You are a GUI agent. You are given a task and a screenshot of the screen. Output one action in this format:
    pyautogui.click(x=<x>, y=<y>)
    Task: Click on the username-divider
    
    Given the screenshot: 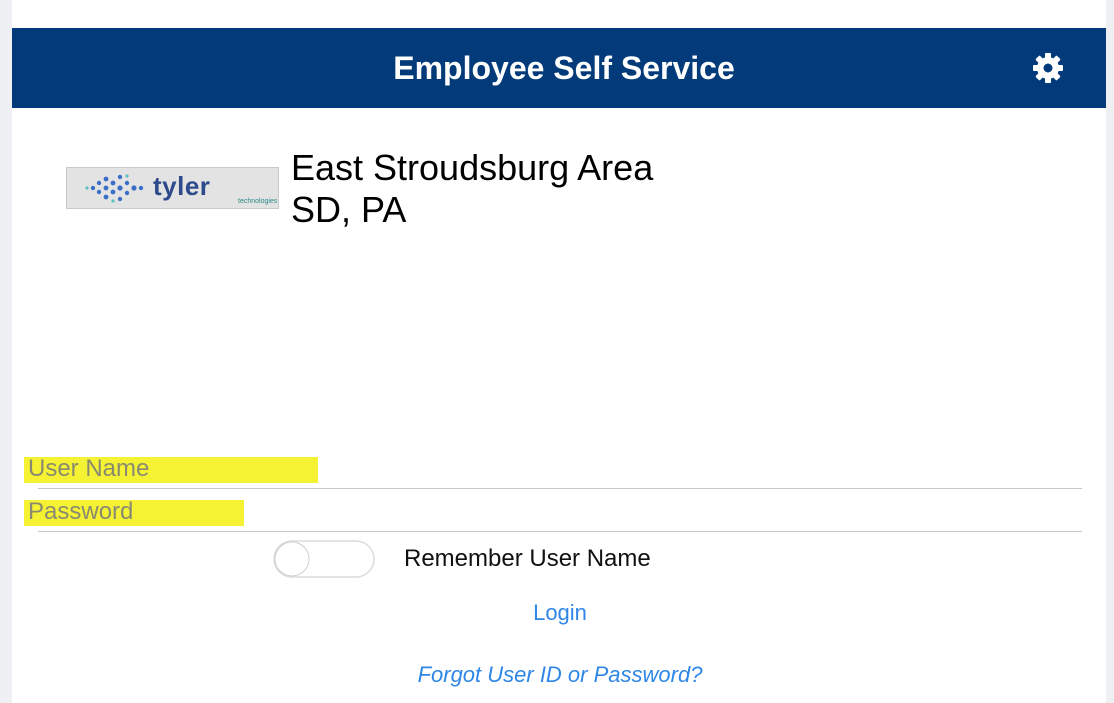 What is the action you would take?
    pyautogui.click(x=560, y=488)
    